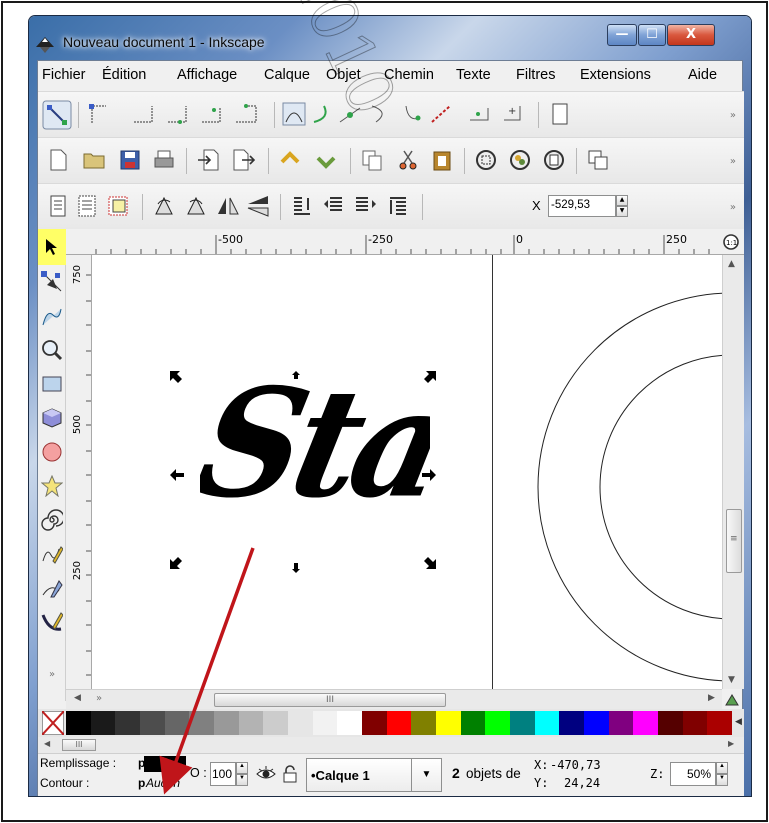  What do you see at coordinates (722, 780) in the screenshot?
I see `zoom-spin-down-icon: ▼` at bounding box center [722, 780].